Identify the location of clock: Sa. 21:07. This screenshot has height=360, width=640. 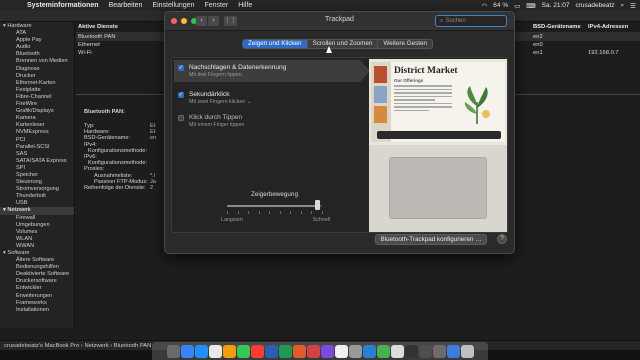
(556, 5).